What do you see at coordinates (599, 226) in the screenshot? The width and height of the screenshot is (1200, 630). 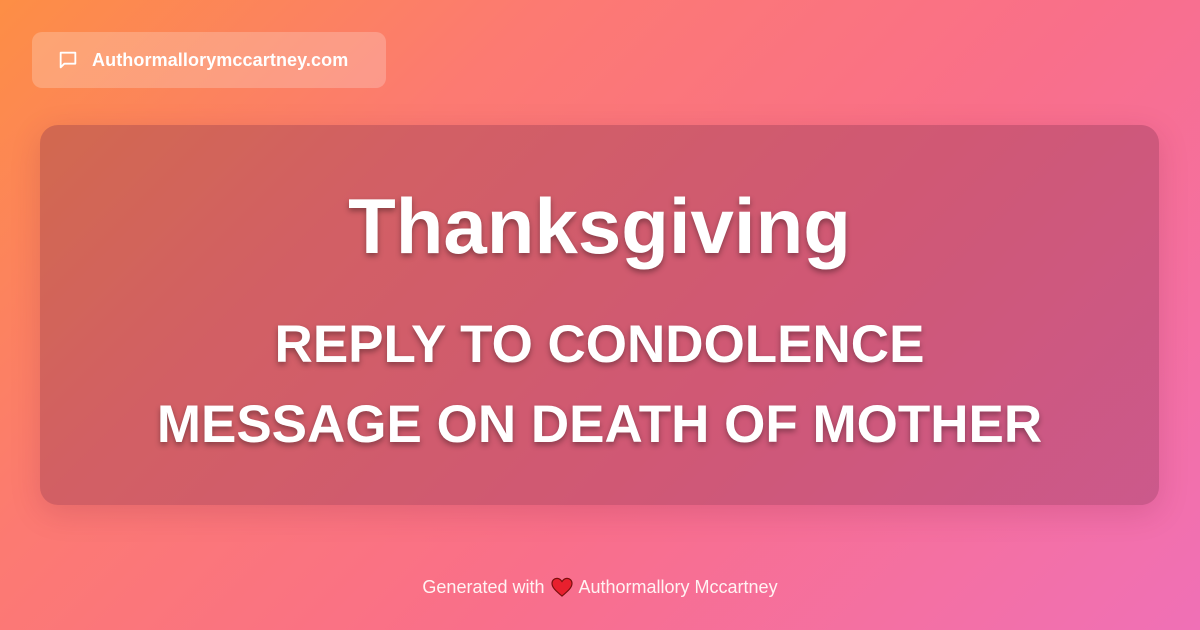 I see `page-title: Thanksgiving` at bounding box center [599, 226].